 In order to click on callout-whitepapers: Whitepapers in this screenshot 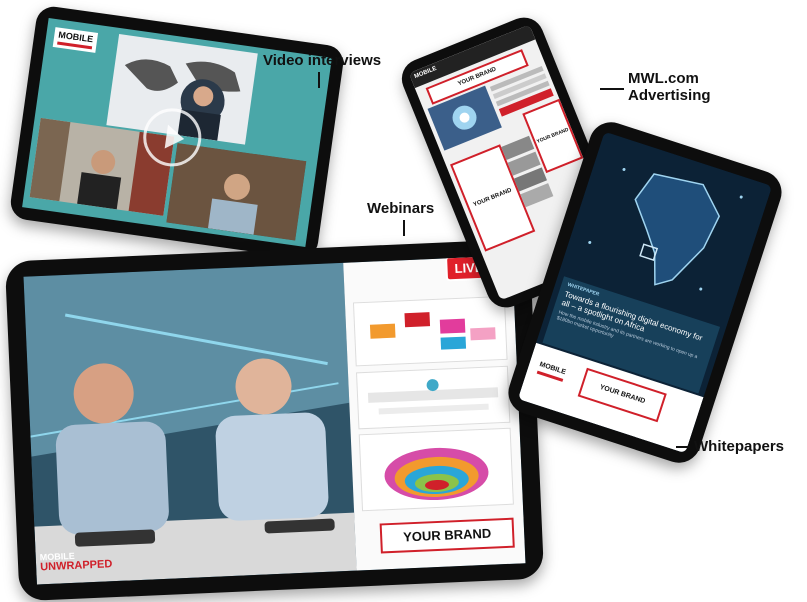, I will do `click(739, 446)`.